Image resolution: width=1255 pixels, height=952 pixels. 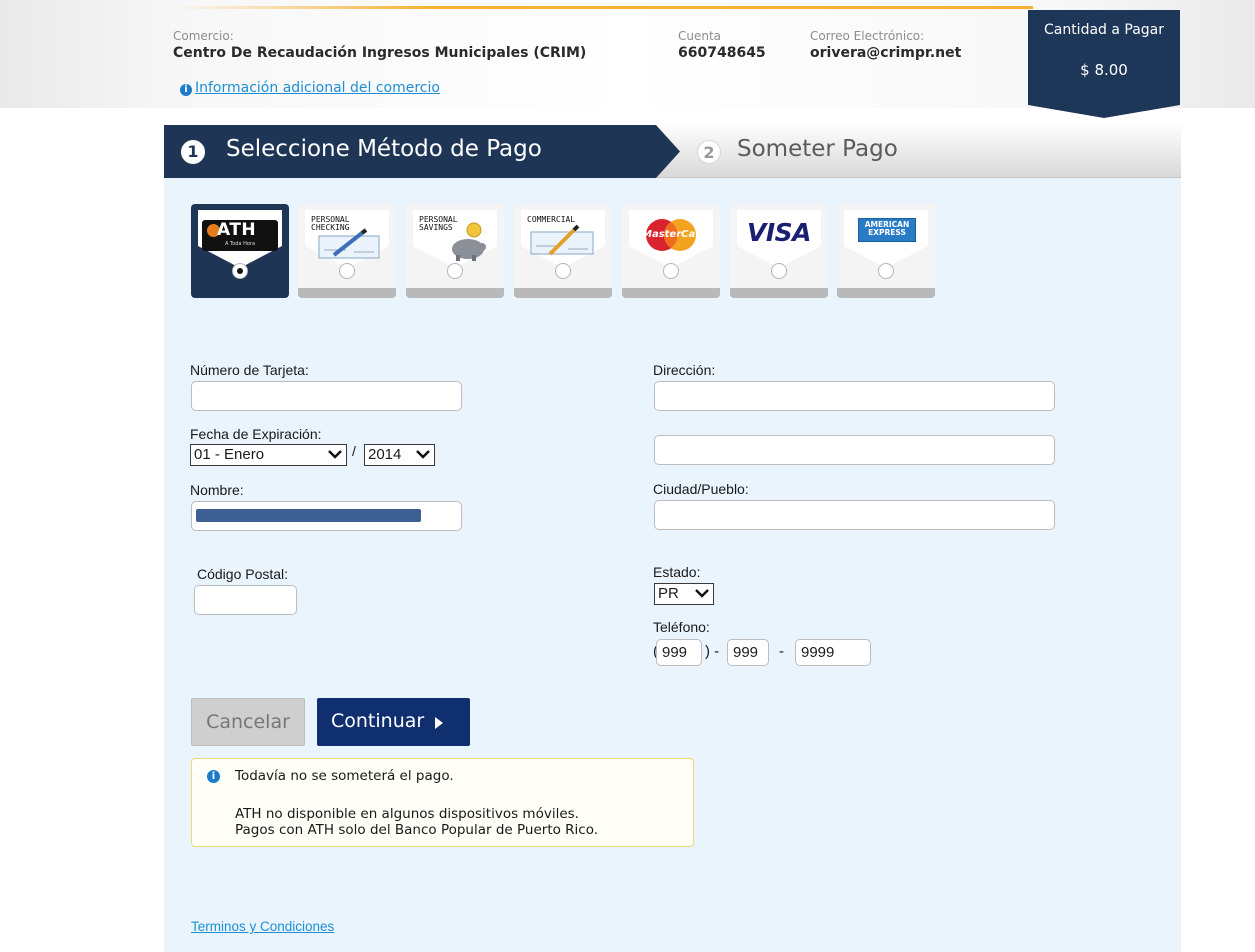 What do you see at coordinates (551, 219) in the screenshot?
I see `commercial-text: COMMERCIAL` at bounding box center [551, 219].